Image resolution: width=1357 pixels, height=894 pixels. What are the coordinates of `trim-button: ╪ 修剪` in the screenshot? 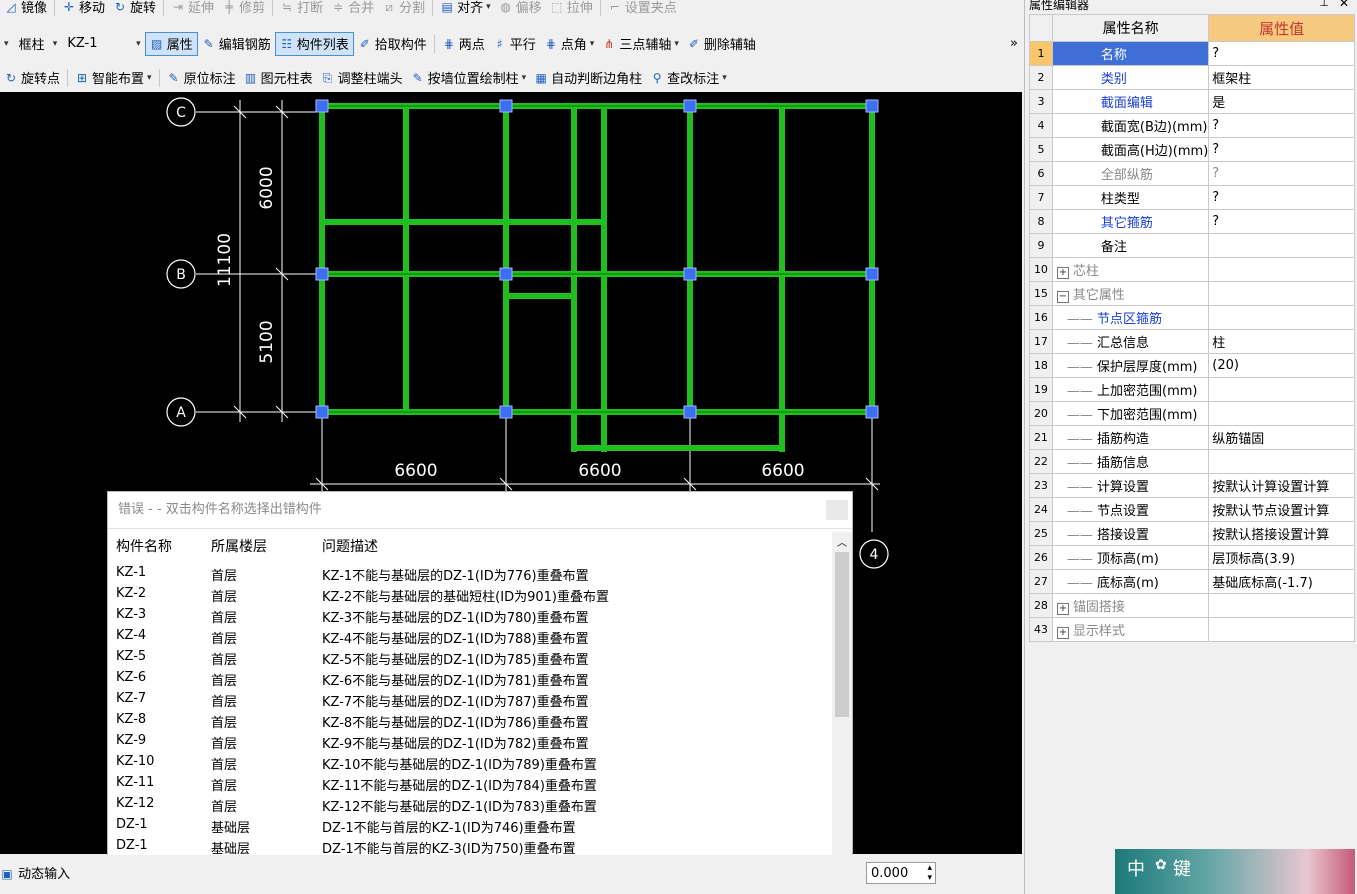 It's located at (243, 9).